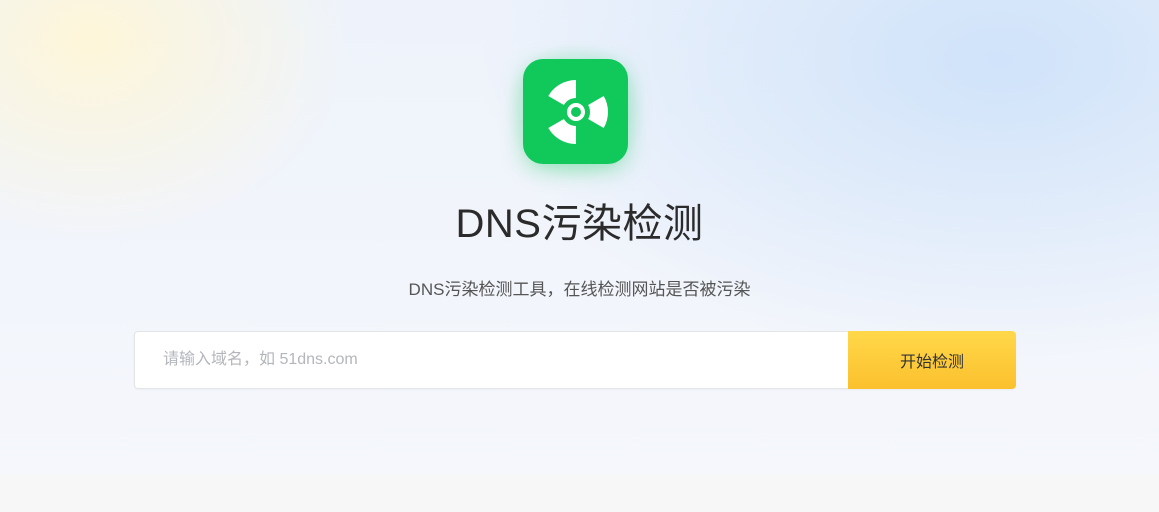 The width and height of the screenshot is (1159, 512). Describe the element at coordinates (579, 224) in the screenshot. I see `page-title: DNS污染检测` at that location.